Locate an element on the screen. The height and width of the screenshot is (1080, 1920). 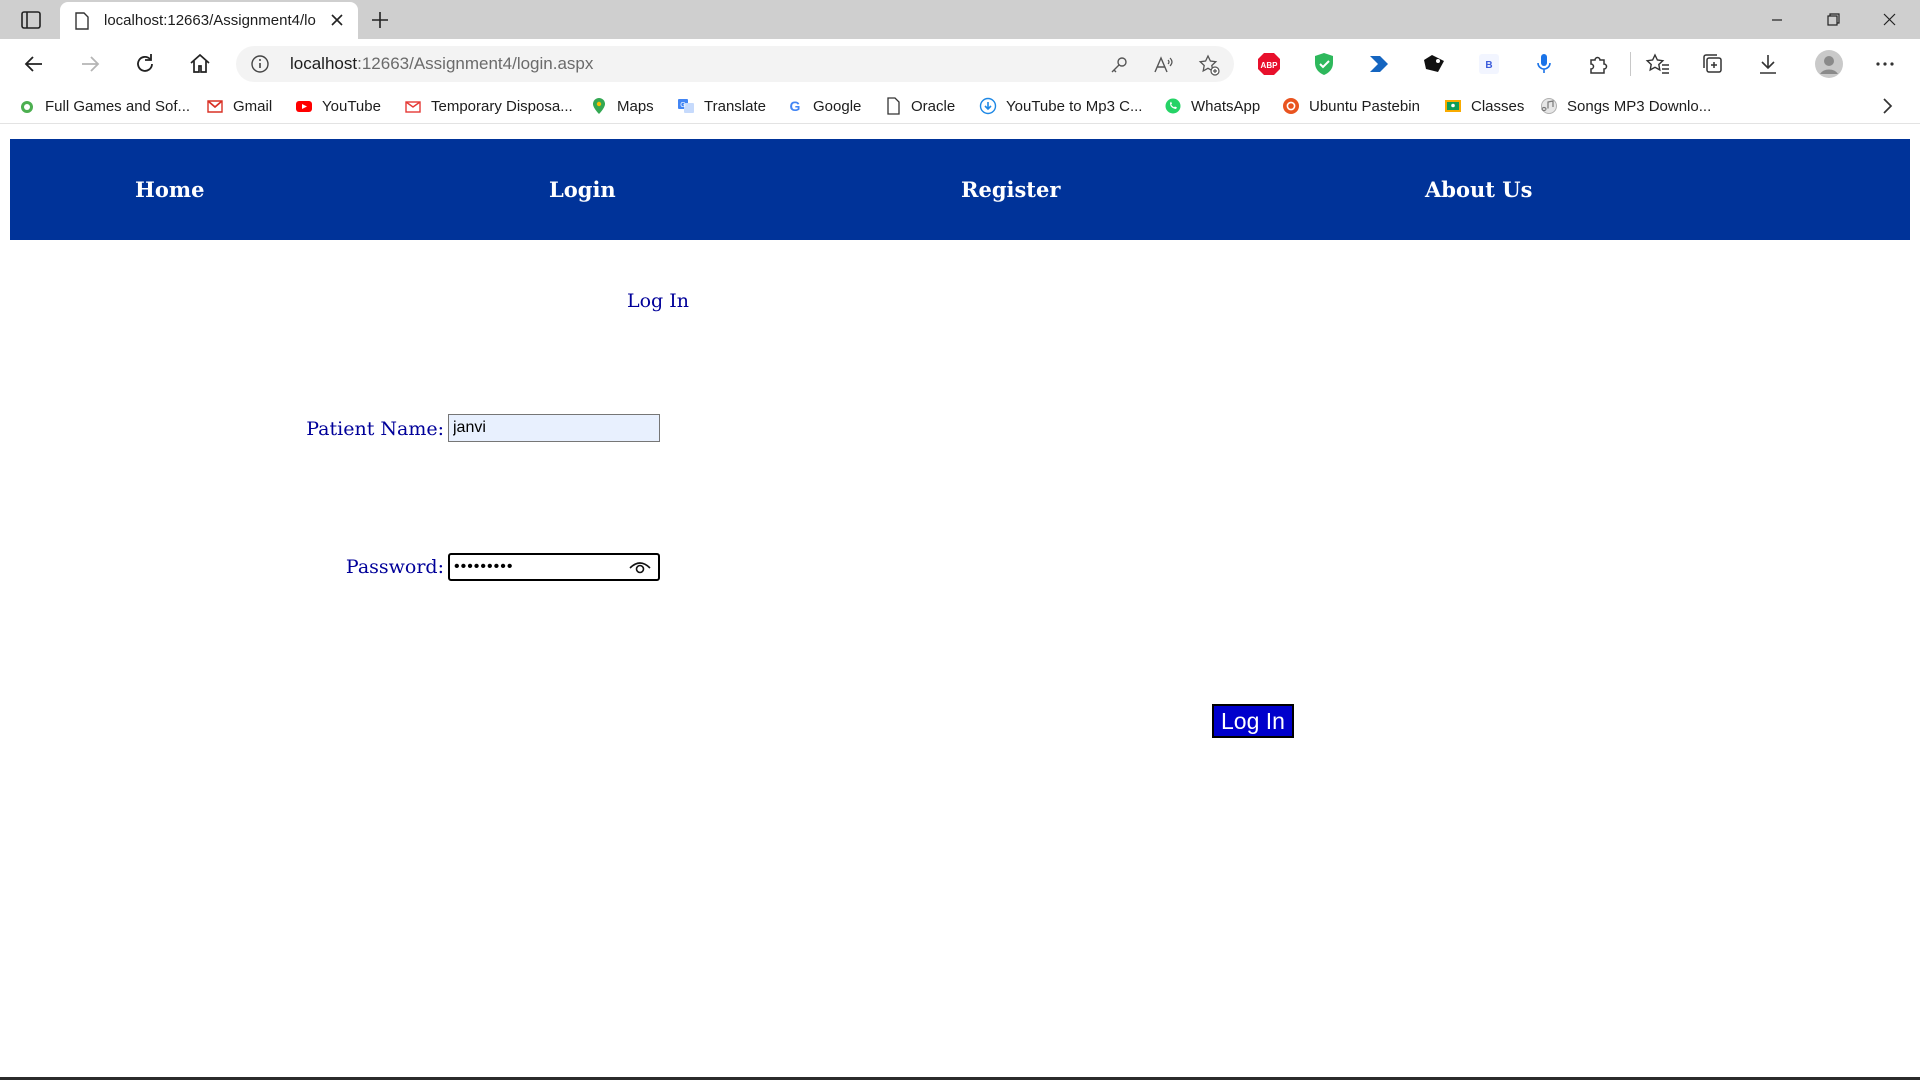
nav-login-link: Login is located at coordinates (582, 189).